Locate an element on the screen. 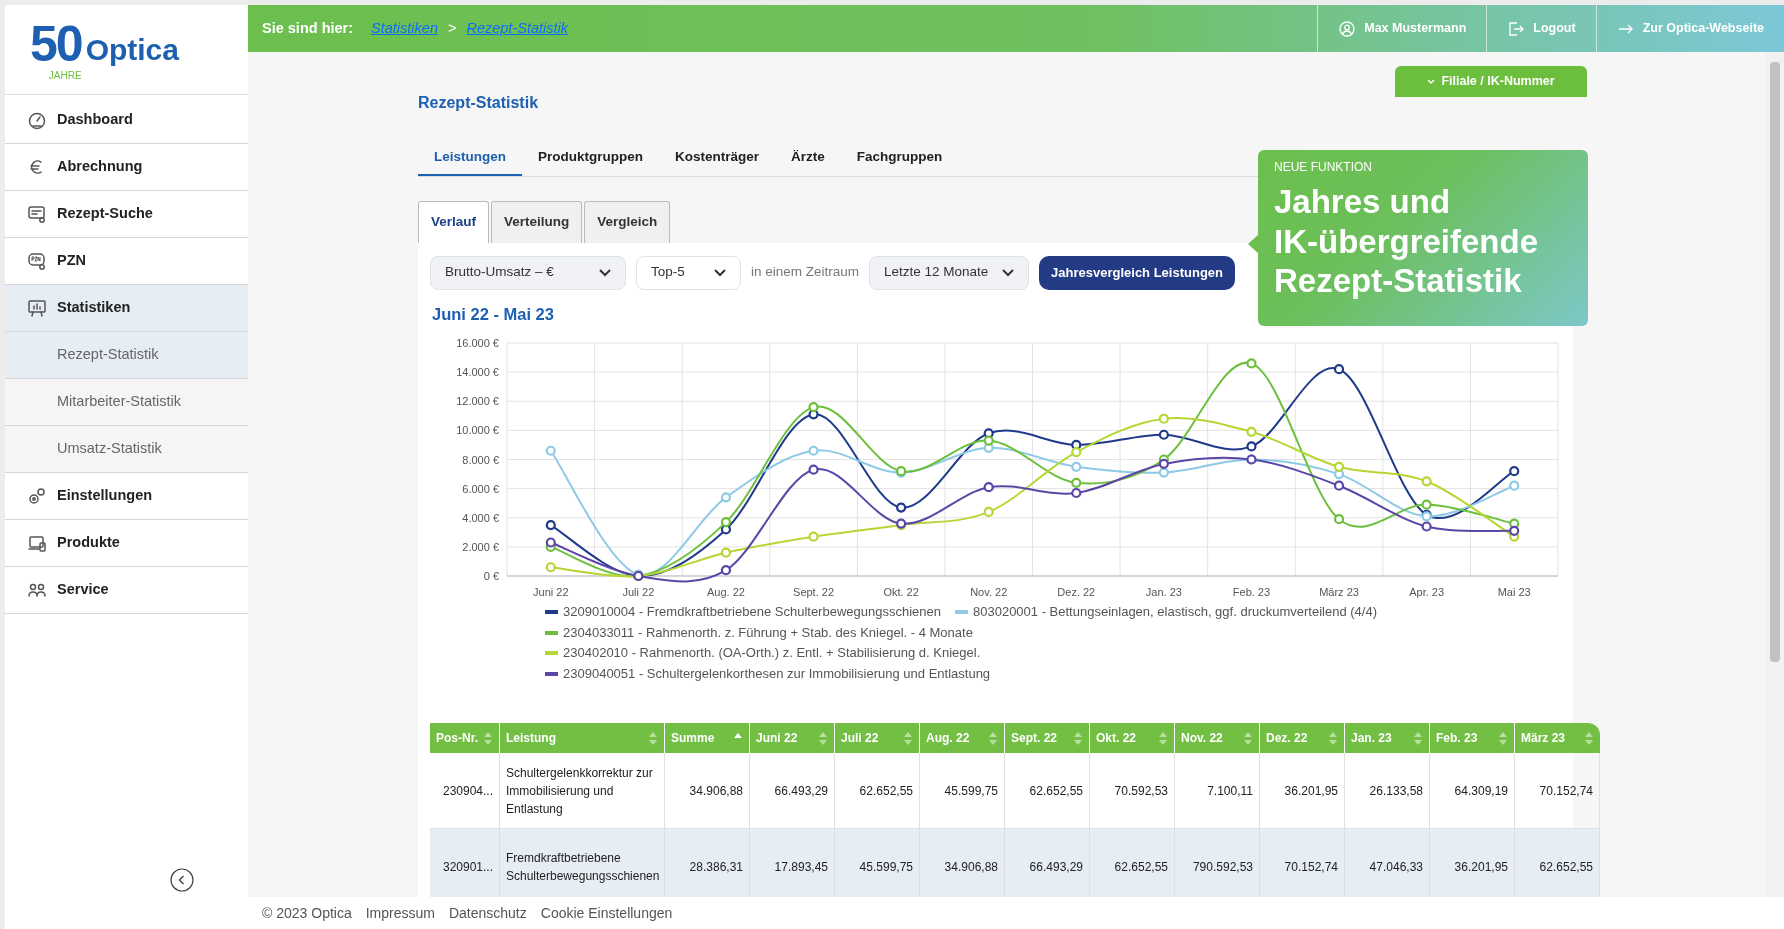  table-cell: 47.046,33 is located at coordinates (1387, 863).